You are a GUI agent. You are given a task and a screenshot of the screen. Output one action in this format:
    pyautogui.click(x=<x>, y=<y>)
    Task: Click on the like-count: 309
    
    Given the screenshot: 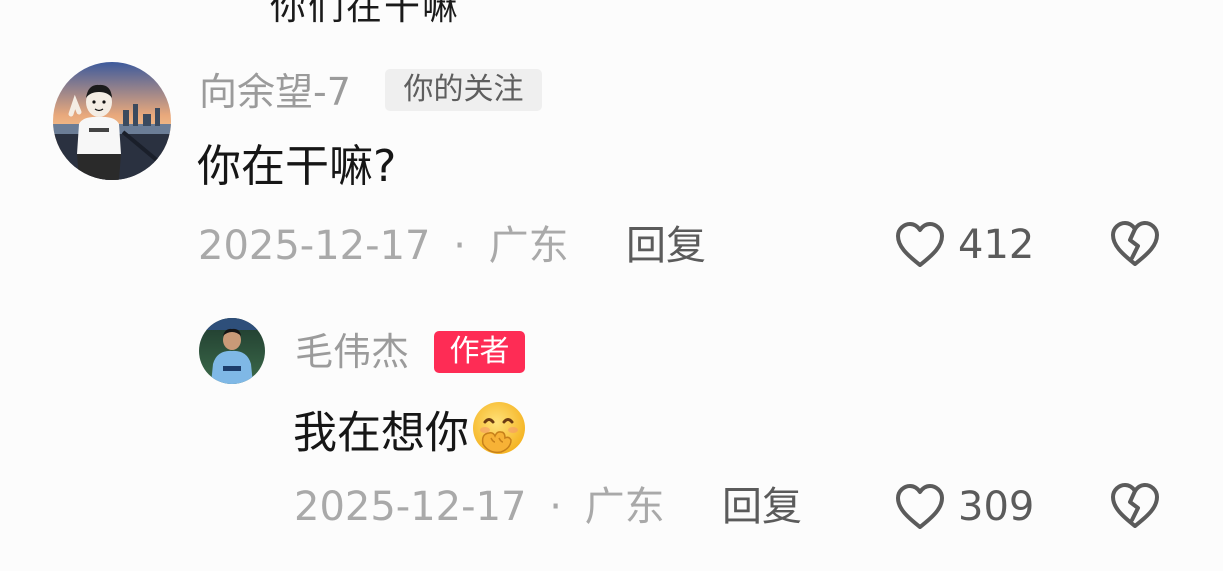 What is the action you would take?
    pyautogui.click(x=996, y=507)
    